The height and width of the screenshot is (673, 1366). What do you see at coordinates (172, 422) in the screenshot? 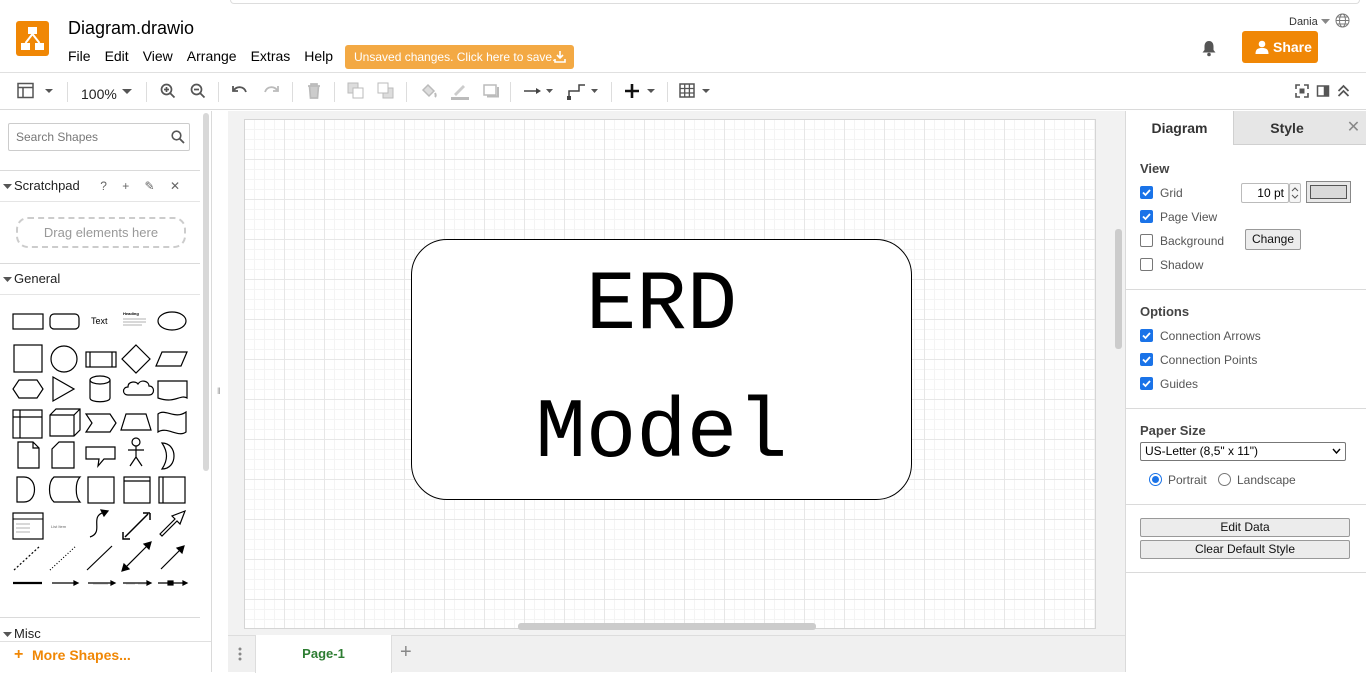
I see `tape-shape` at bounding box center [172, 422].